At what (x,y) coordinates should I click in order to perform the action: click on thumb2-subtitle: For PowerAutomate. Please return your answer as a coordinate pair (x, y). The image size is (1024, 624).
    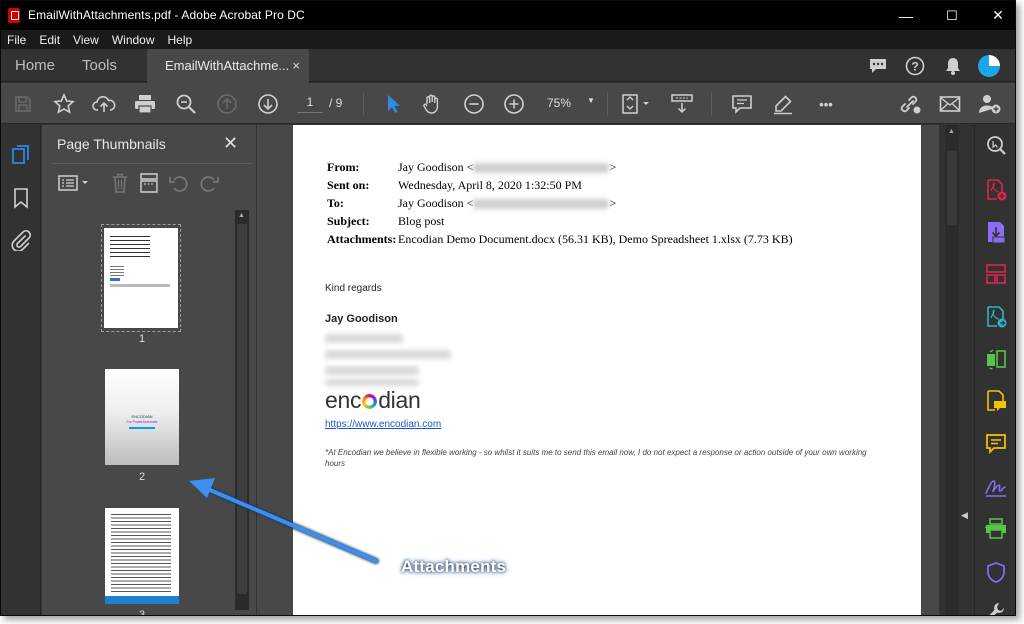
    Looking at the image, I should click on (142, 422).